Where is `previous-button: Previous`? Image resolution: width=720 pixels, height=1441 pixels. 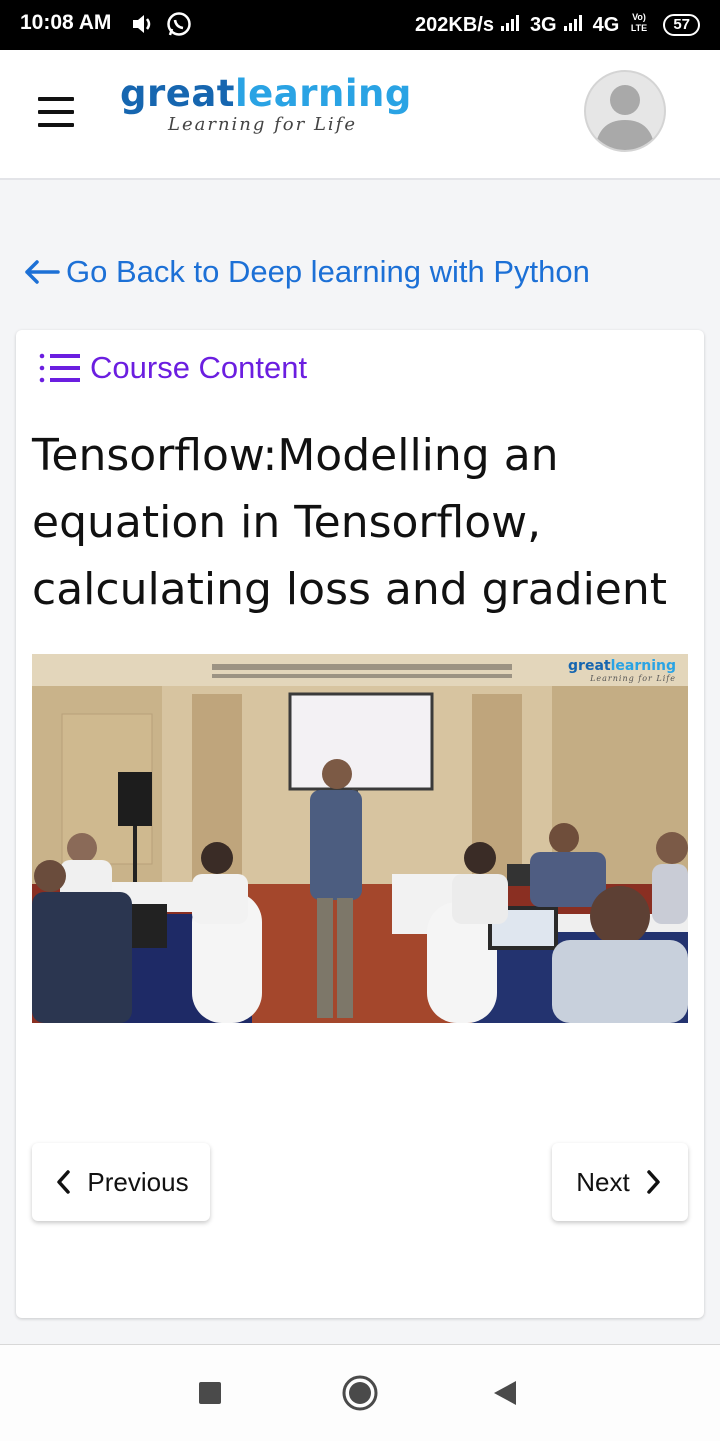 previous-button: Previous is located at coordinates (121, 1182).